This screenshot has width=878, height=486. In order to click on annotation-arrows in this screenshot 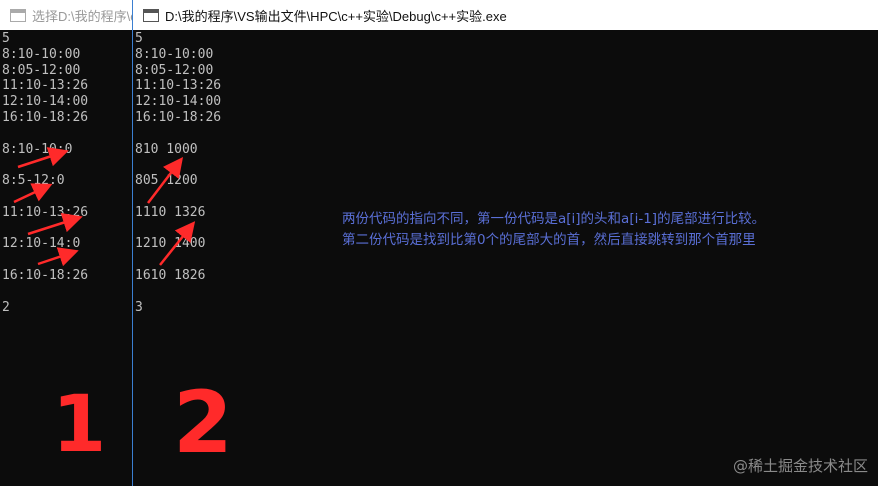, I will do `click(104, 207)`.